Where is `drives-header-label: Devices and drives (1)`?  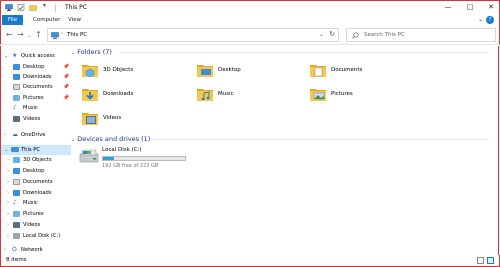 drives-header-label: Devices and drives (1) is located at coordinates (114, 139).